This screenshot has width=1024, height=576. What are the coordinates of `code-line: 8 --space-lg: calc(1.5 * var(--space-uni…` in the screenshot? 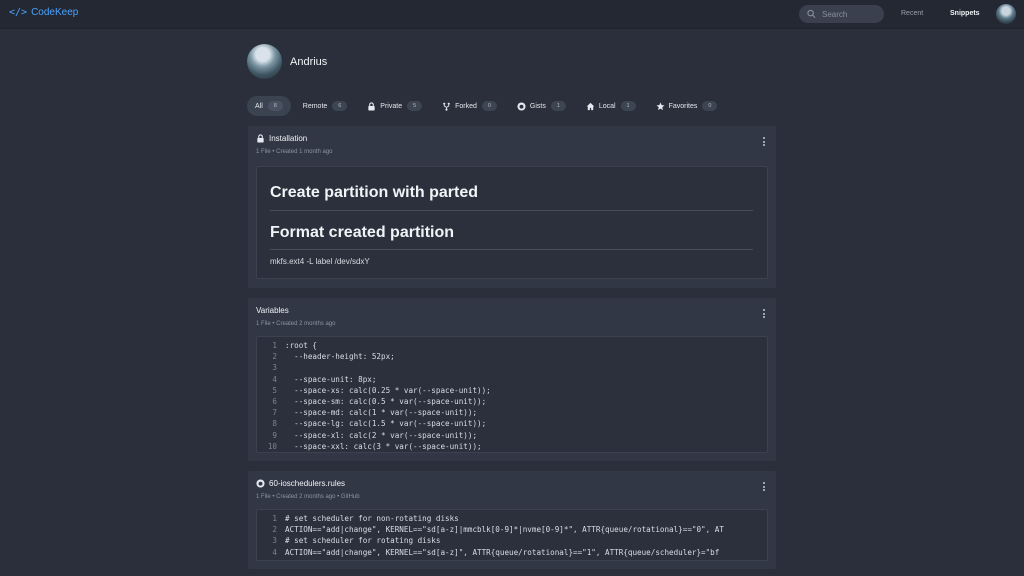 It's located at (379, 424).